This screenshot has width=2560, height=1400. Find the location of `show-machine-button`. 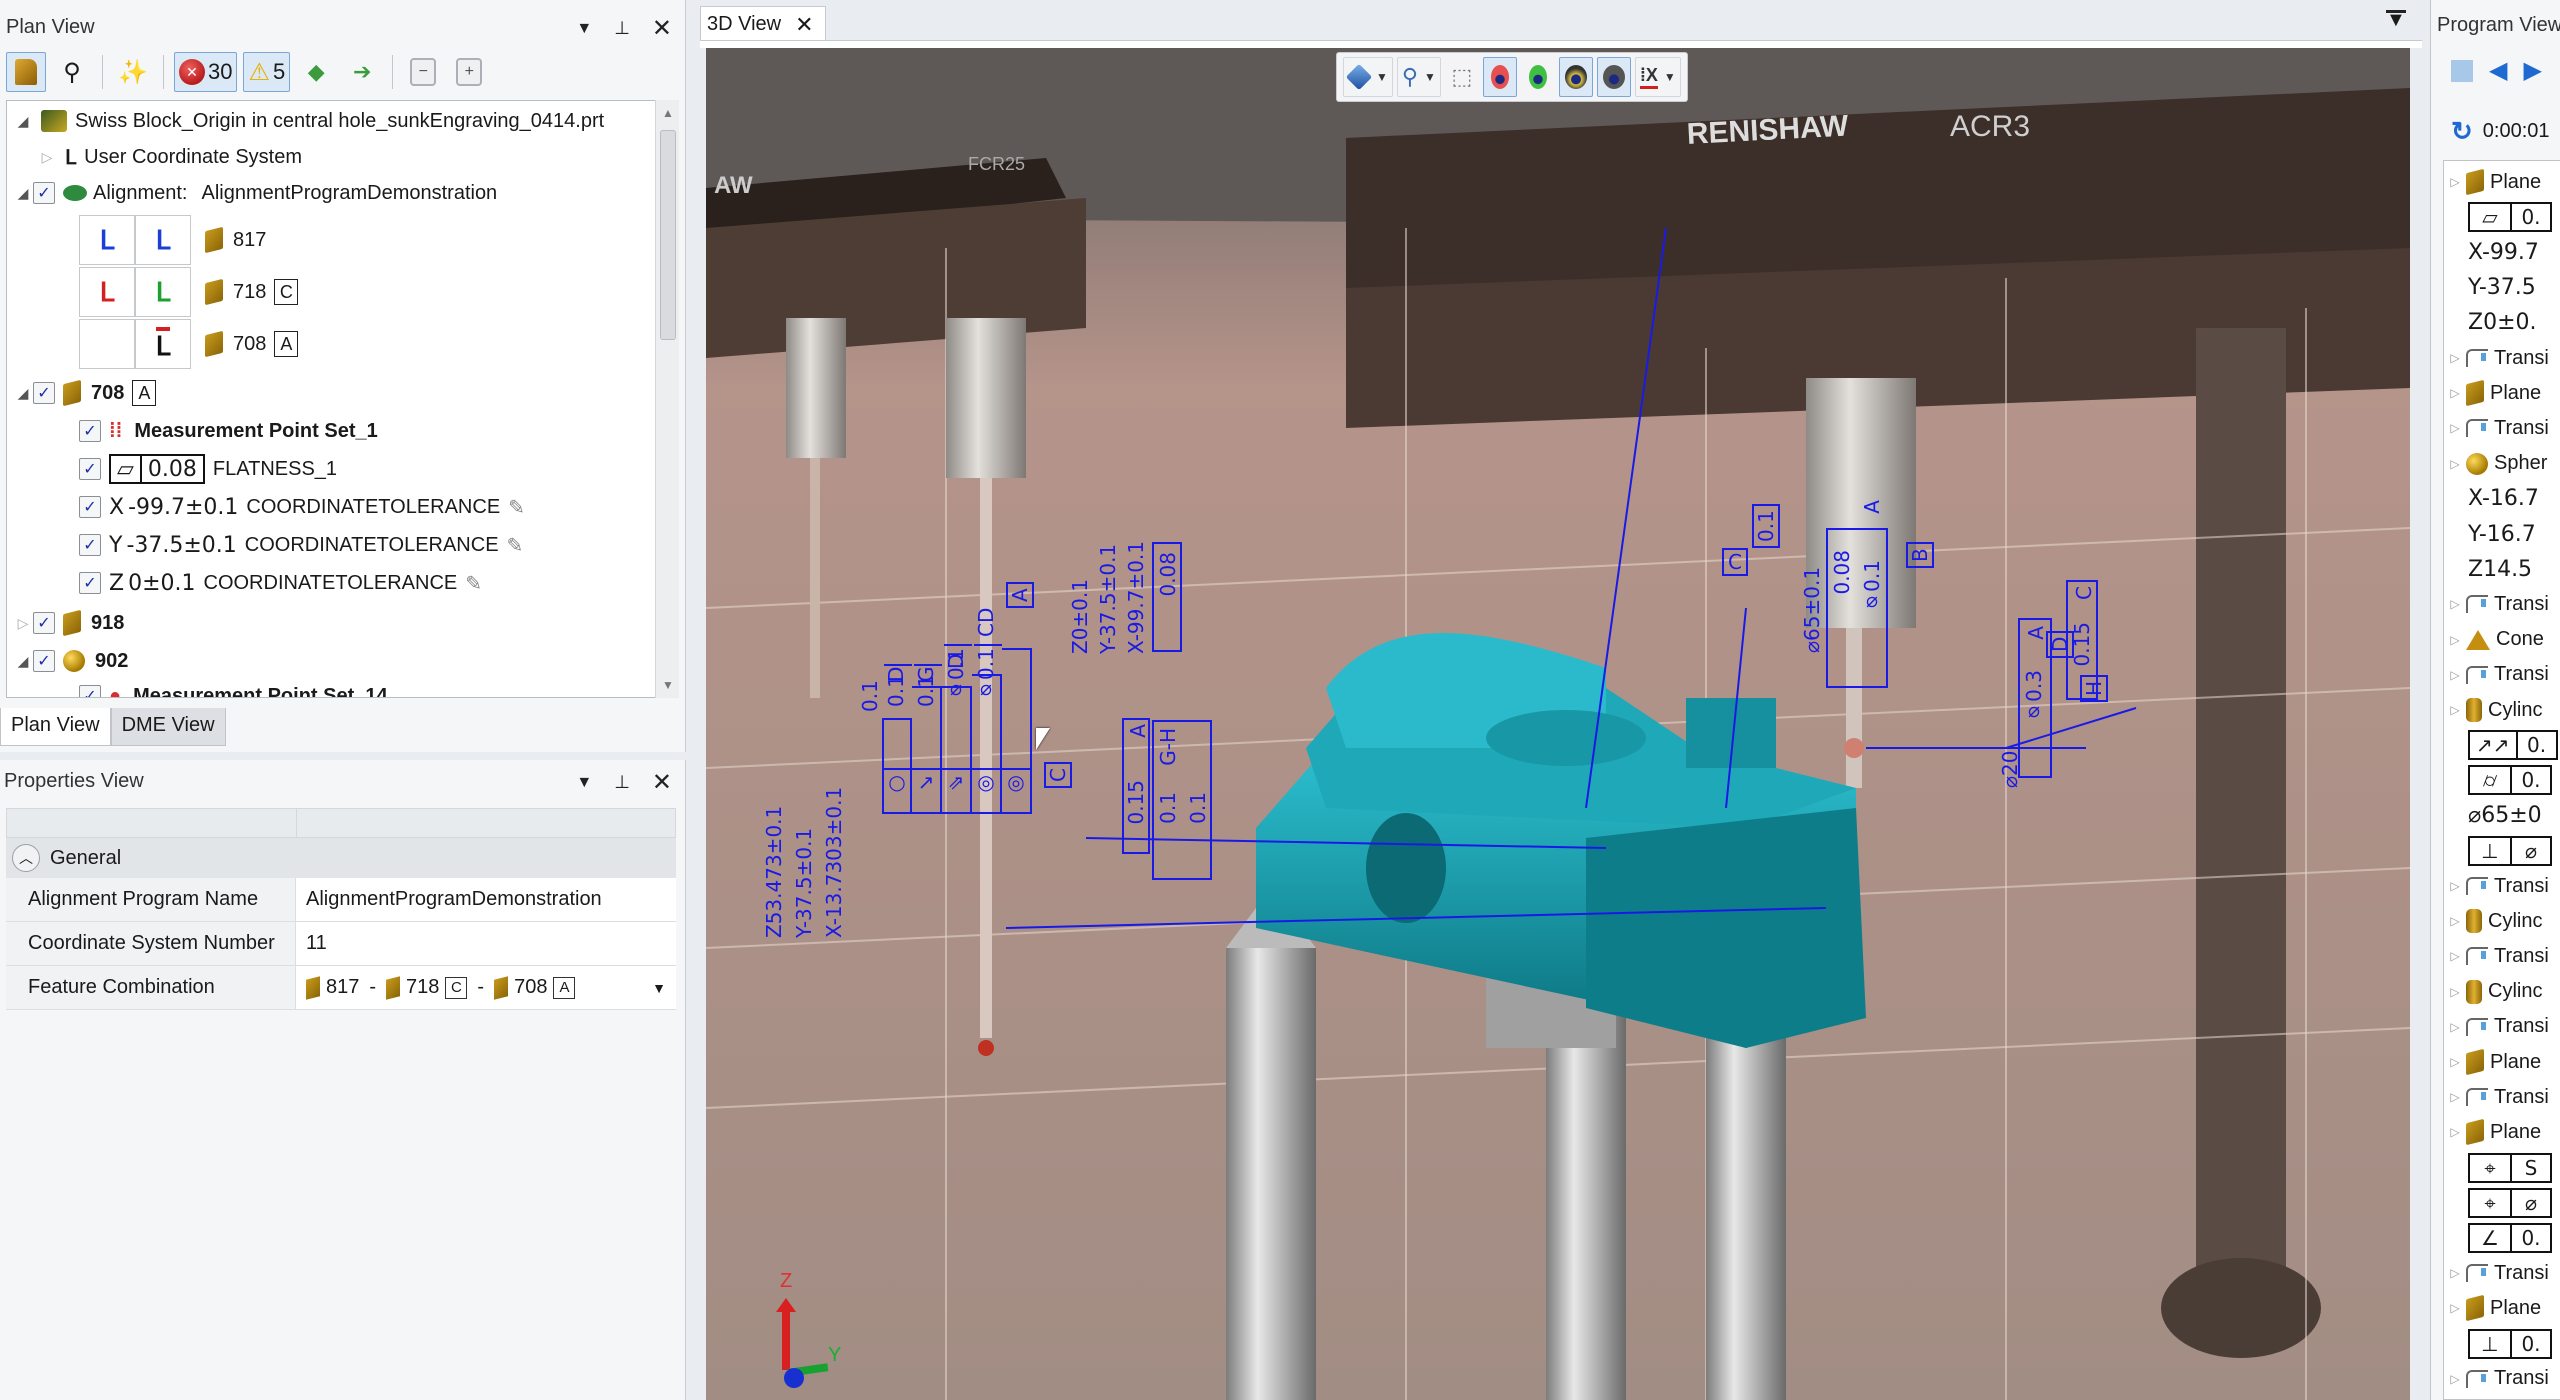

show-machine-button is located at coordinates (1613, 77).